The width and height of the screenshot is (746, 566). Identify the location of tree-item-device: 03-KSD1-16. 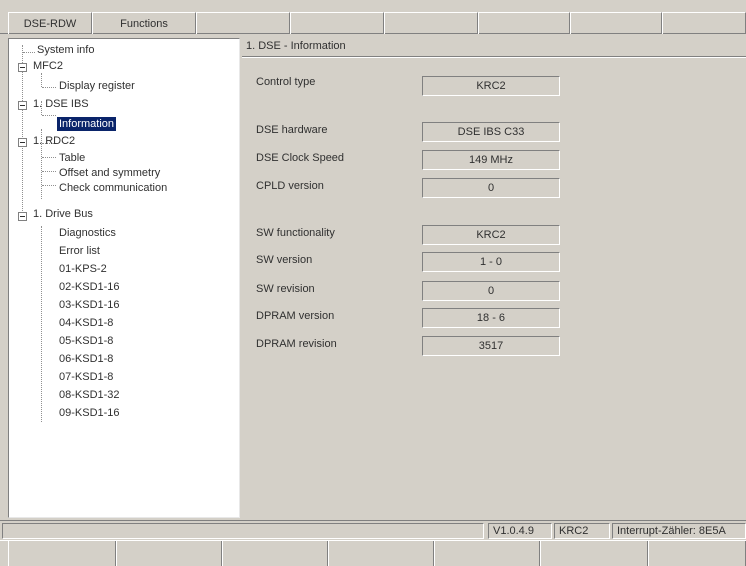
(89, 305).